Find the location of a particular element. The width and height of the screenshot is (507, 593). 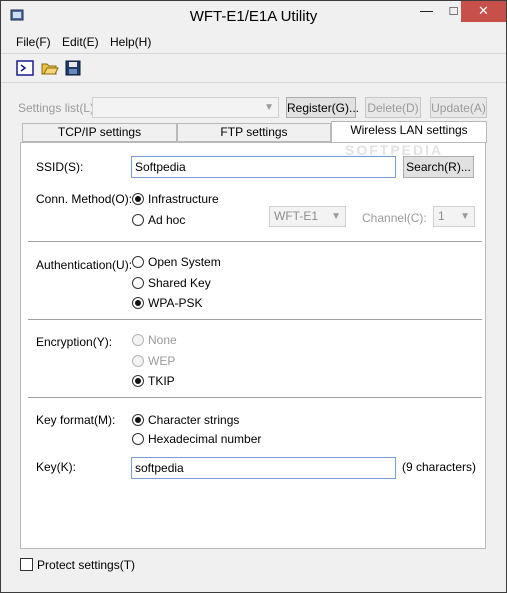

auth-label: Authentication(U): is located at coordinates (84, 265).